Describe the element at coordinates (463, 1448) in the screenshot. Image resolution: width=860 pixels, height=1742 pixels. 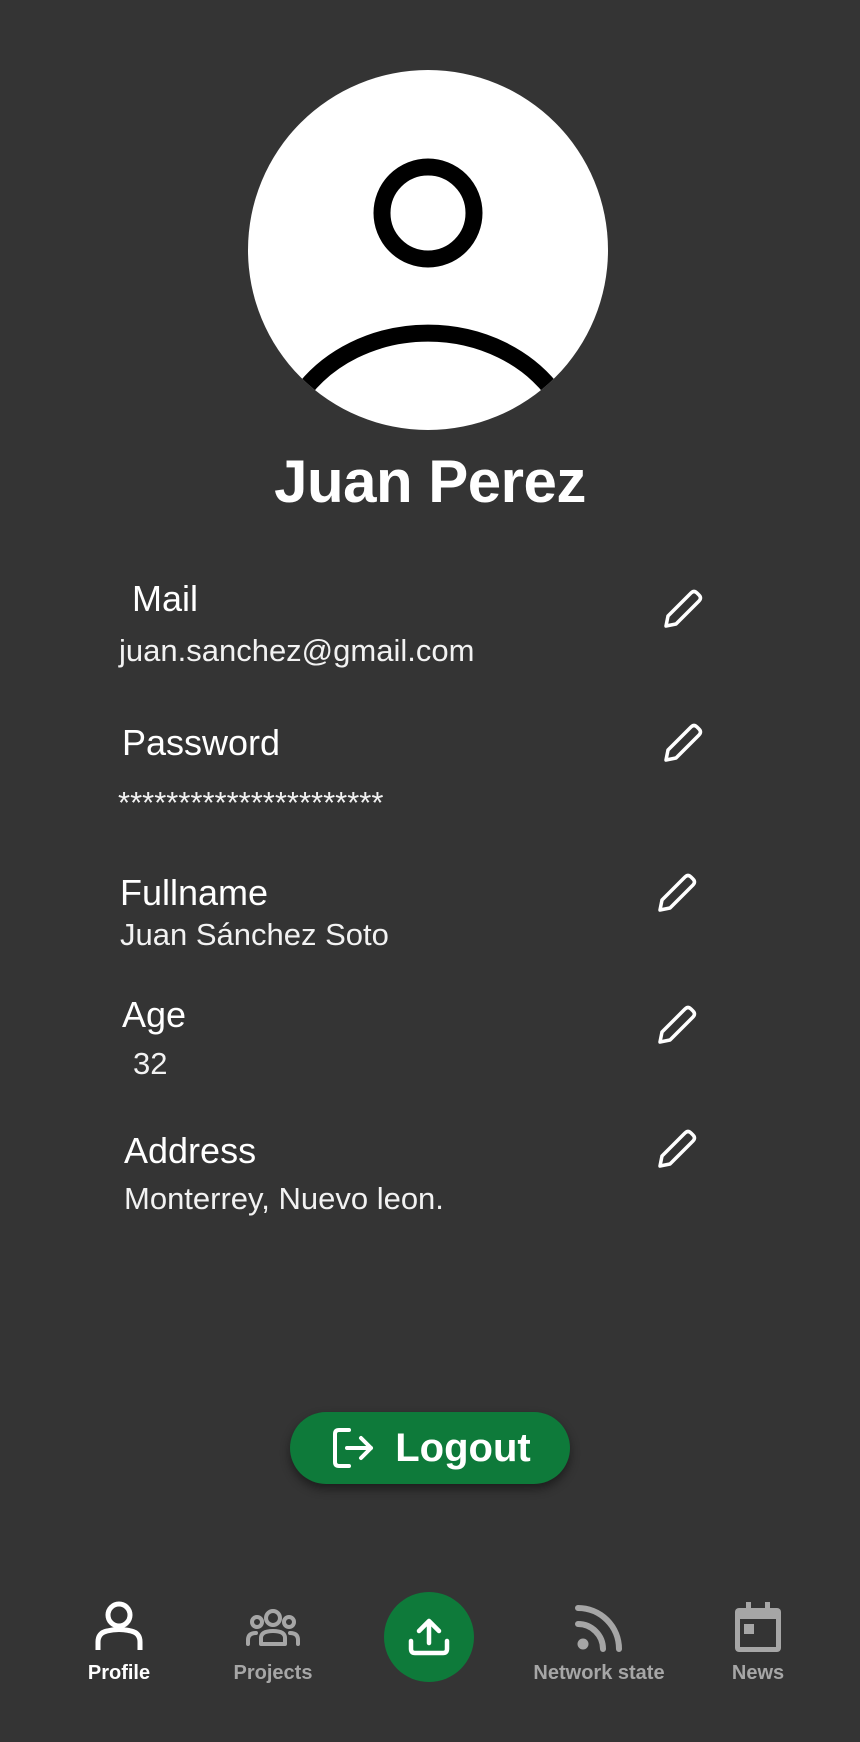
I see `logout-label: Logout` at that location.